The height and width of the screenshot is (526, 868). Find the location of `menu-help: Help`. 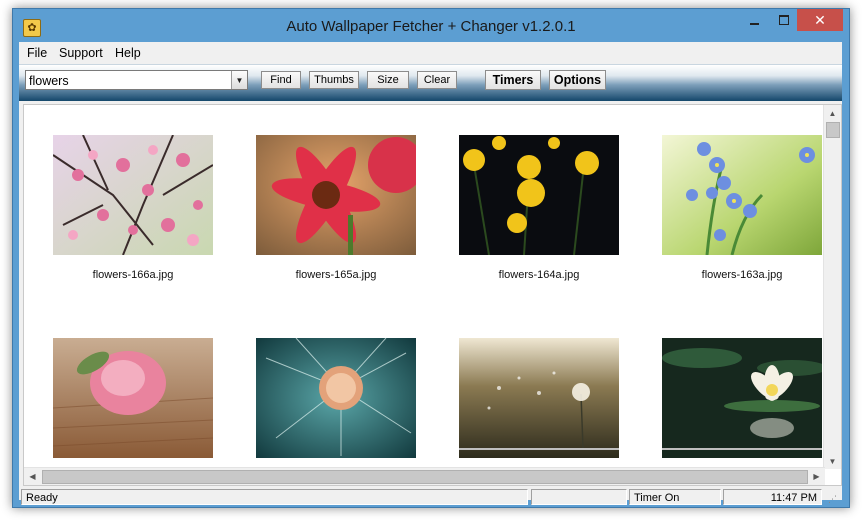

menu-help: Help is located at coordinates (128, 53).